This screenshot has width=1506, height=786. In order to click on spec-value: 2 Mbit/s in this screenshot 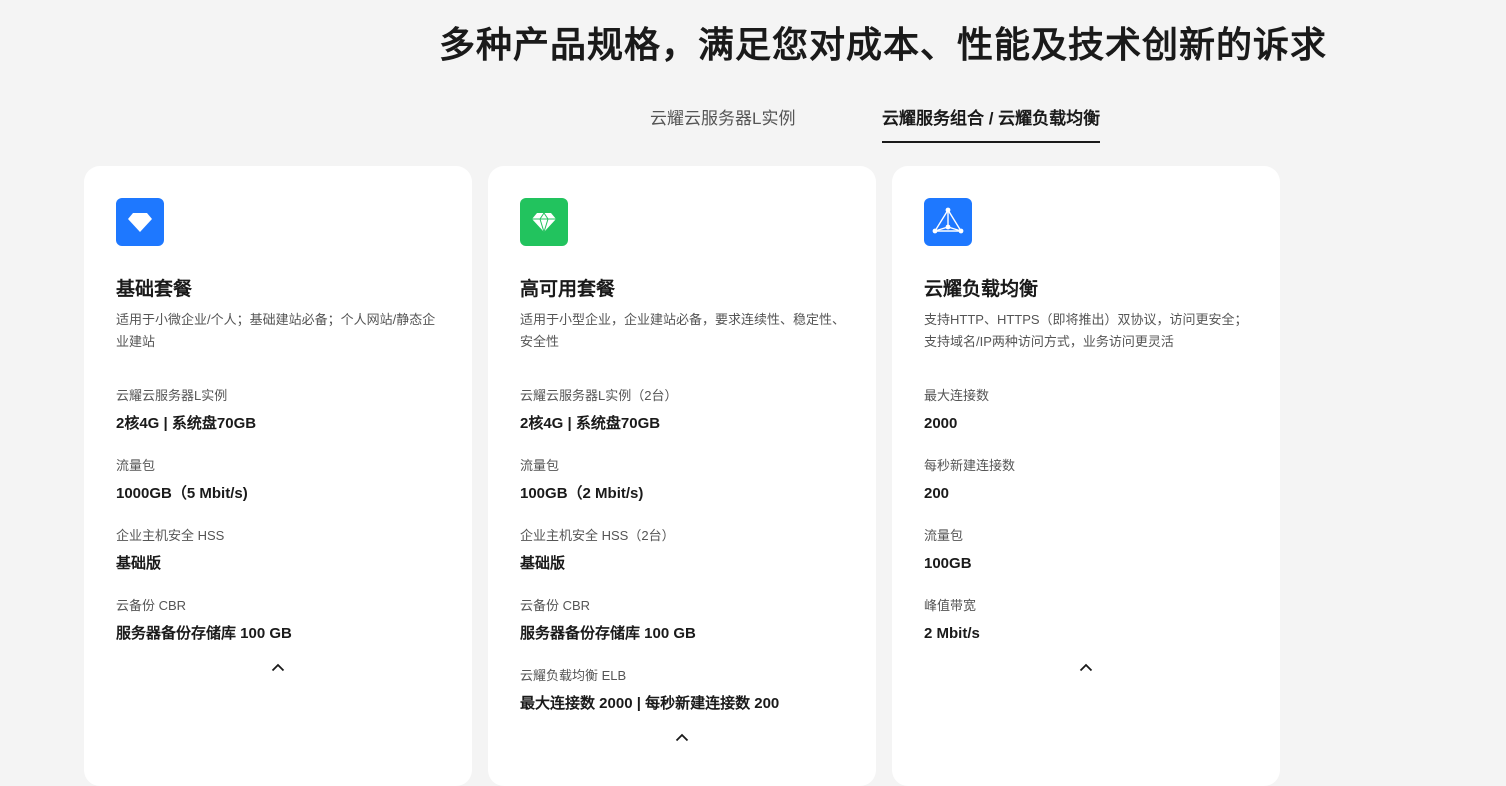, I will do `click(952, 633)`.